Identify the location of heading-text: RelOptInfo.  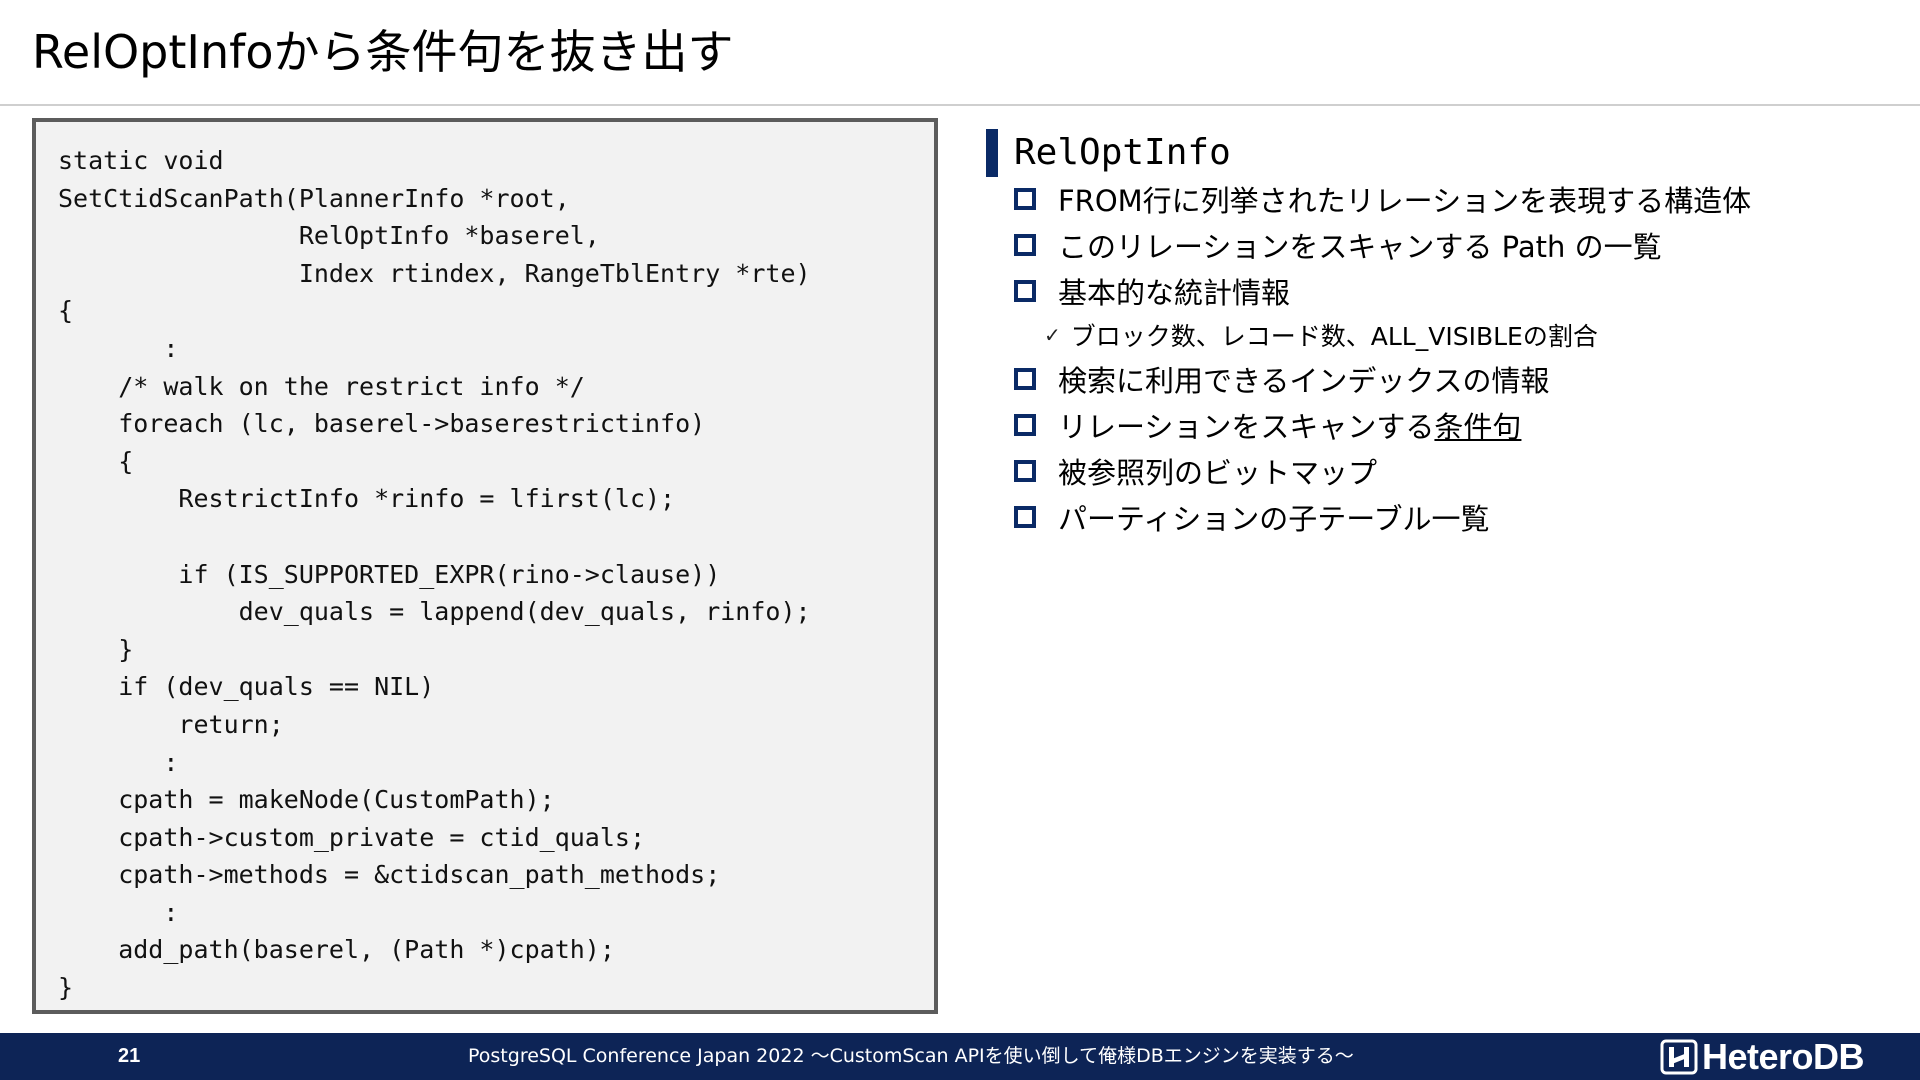
(1122, 152).